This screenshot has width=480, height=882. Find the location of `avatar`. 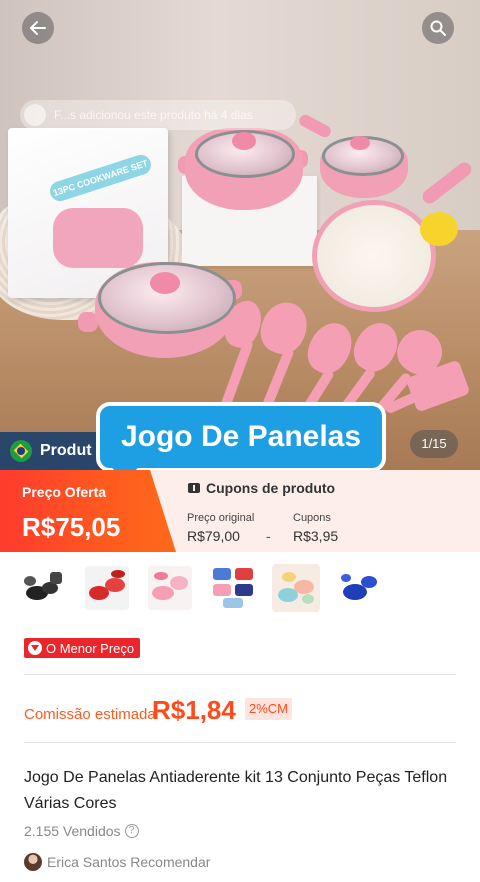

avatar is located at coordinates (33, 862).